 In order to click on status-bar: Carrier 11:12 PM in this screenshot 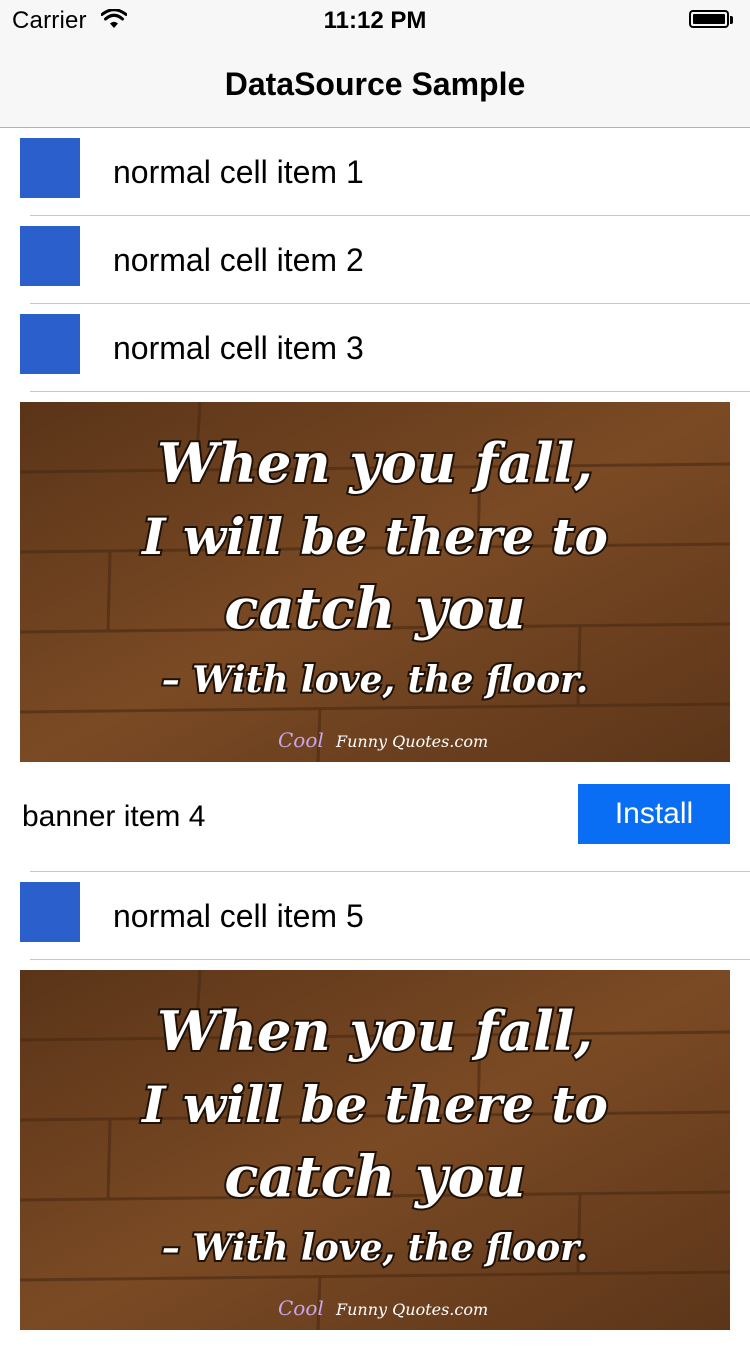, I will do `click(375, 20)`.